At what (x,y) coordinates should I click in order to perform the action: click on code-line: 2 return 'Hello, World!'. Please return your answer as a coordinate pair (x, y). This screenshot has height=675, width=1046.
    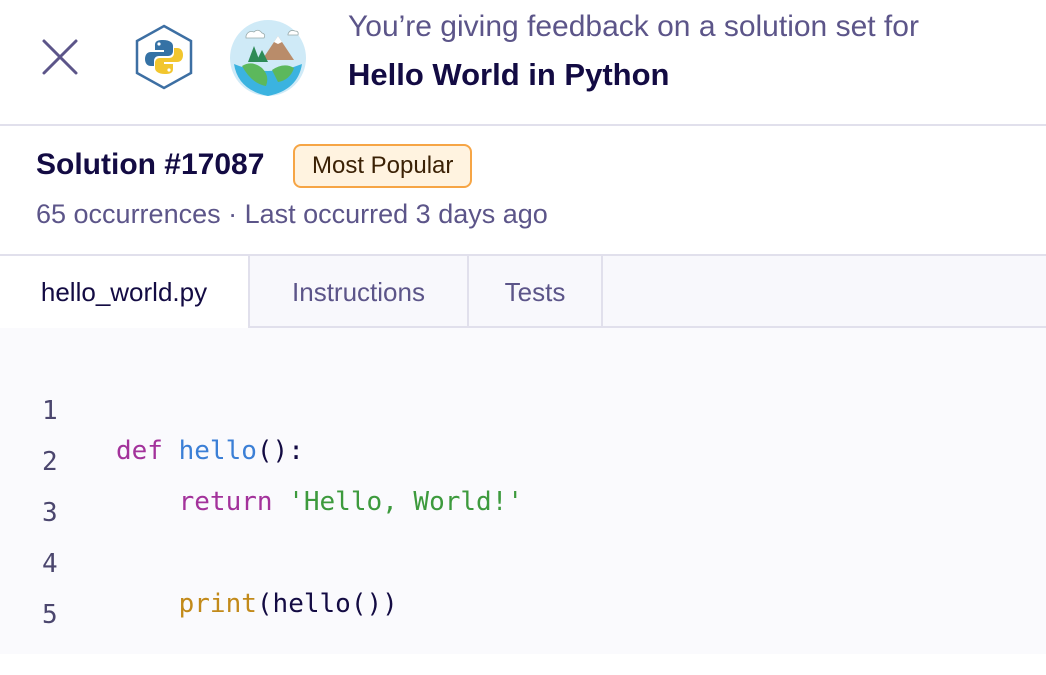
    Looking at the image, I should click on (261, 459).